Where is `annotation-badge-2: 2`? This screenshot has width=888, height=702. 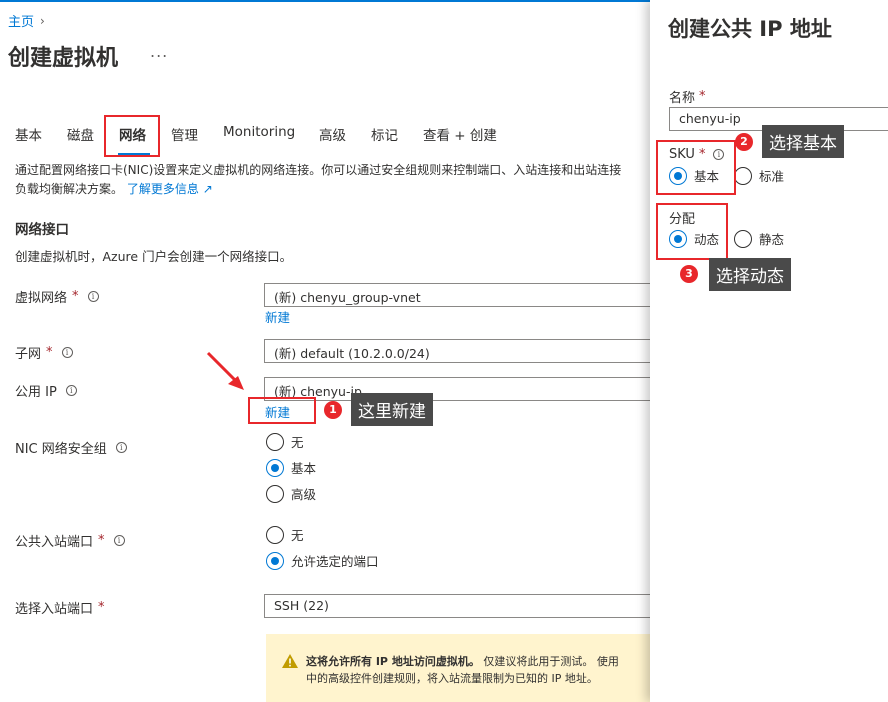
annotation-badge-2: 2 is located at coordinates (744, 142).